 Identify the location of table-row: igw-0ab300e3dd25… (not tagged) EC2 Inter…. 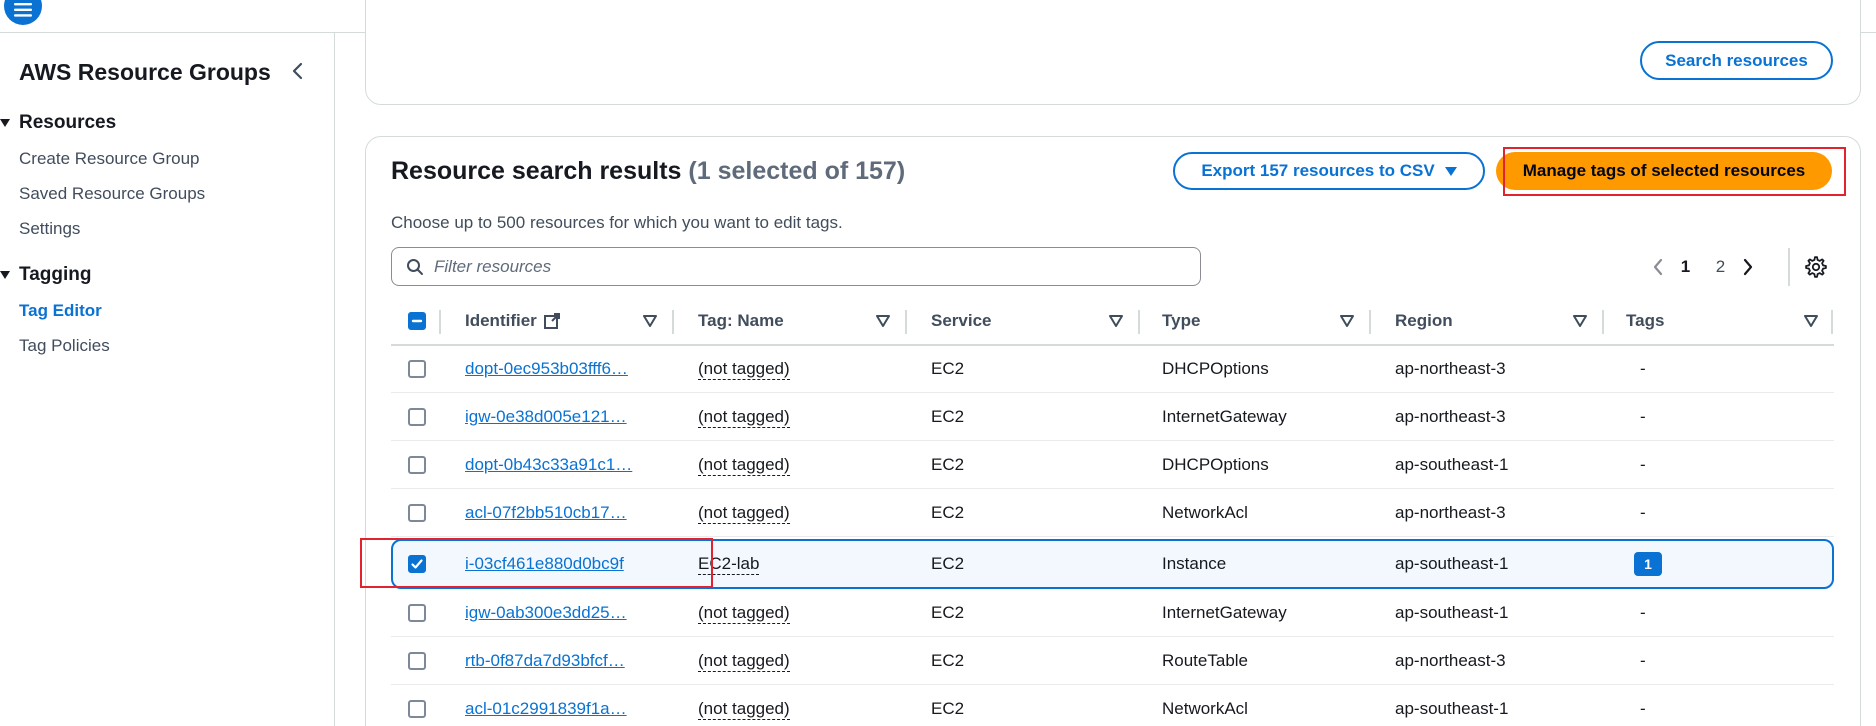
(1112, 613).